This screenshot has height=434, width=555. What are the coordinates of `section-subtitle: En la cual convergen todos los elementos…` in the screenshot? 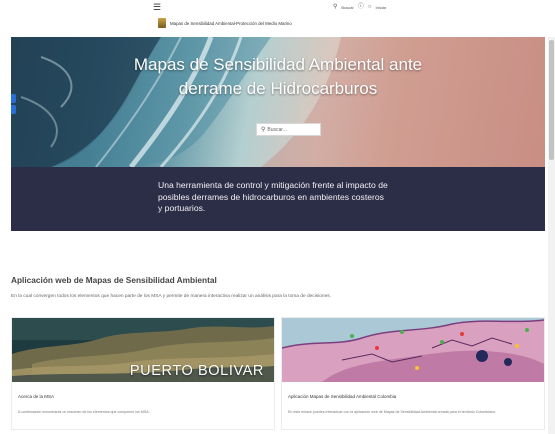 It's located at (171, 296).